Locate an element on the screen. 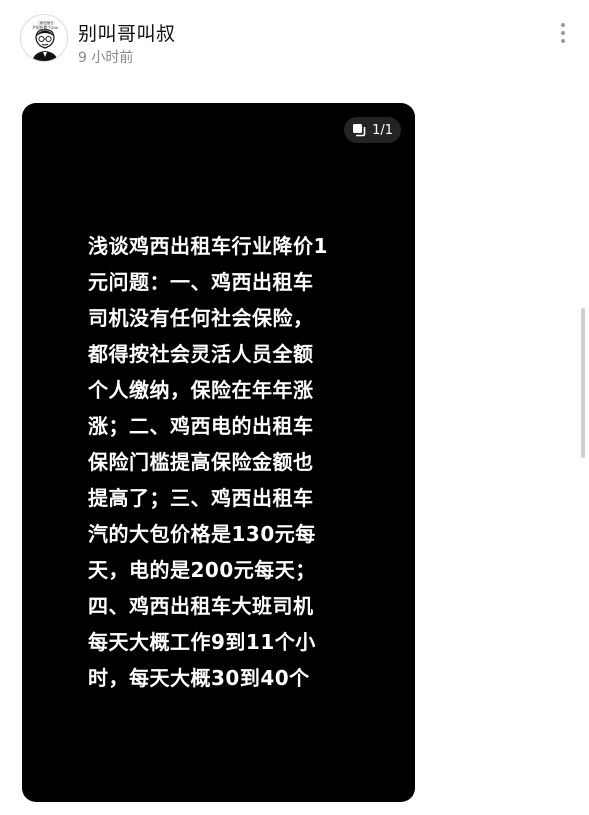 The width and height of the screenshot is (589, 815). avatar-cartoon-icon: （被迫营业 介绍先看个20s is located at coordinates (44, 38).